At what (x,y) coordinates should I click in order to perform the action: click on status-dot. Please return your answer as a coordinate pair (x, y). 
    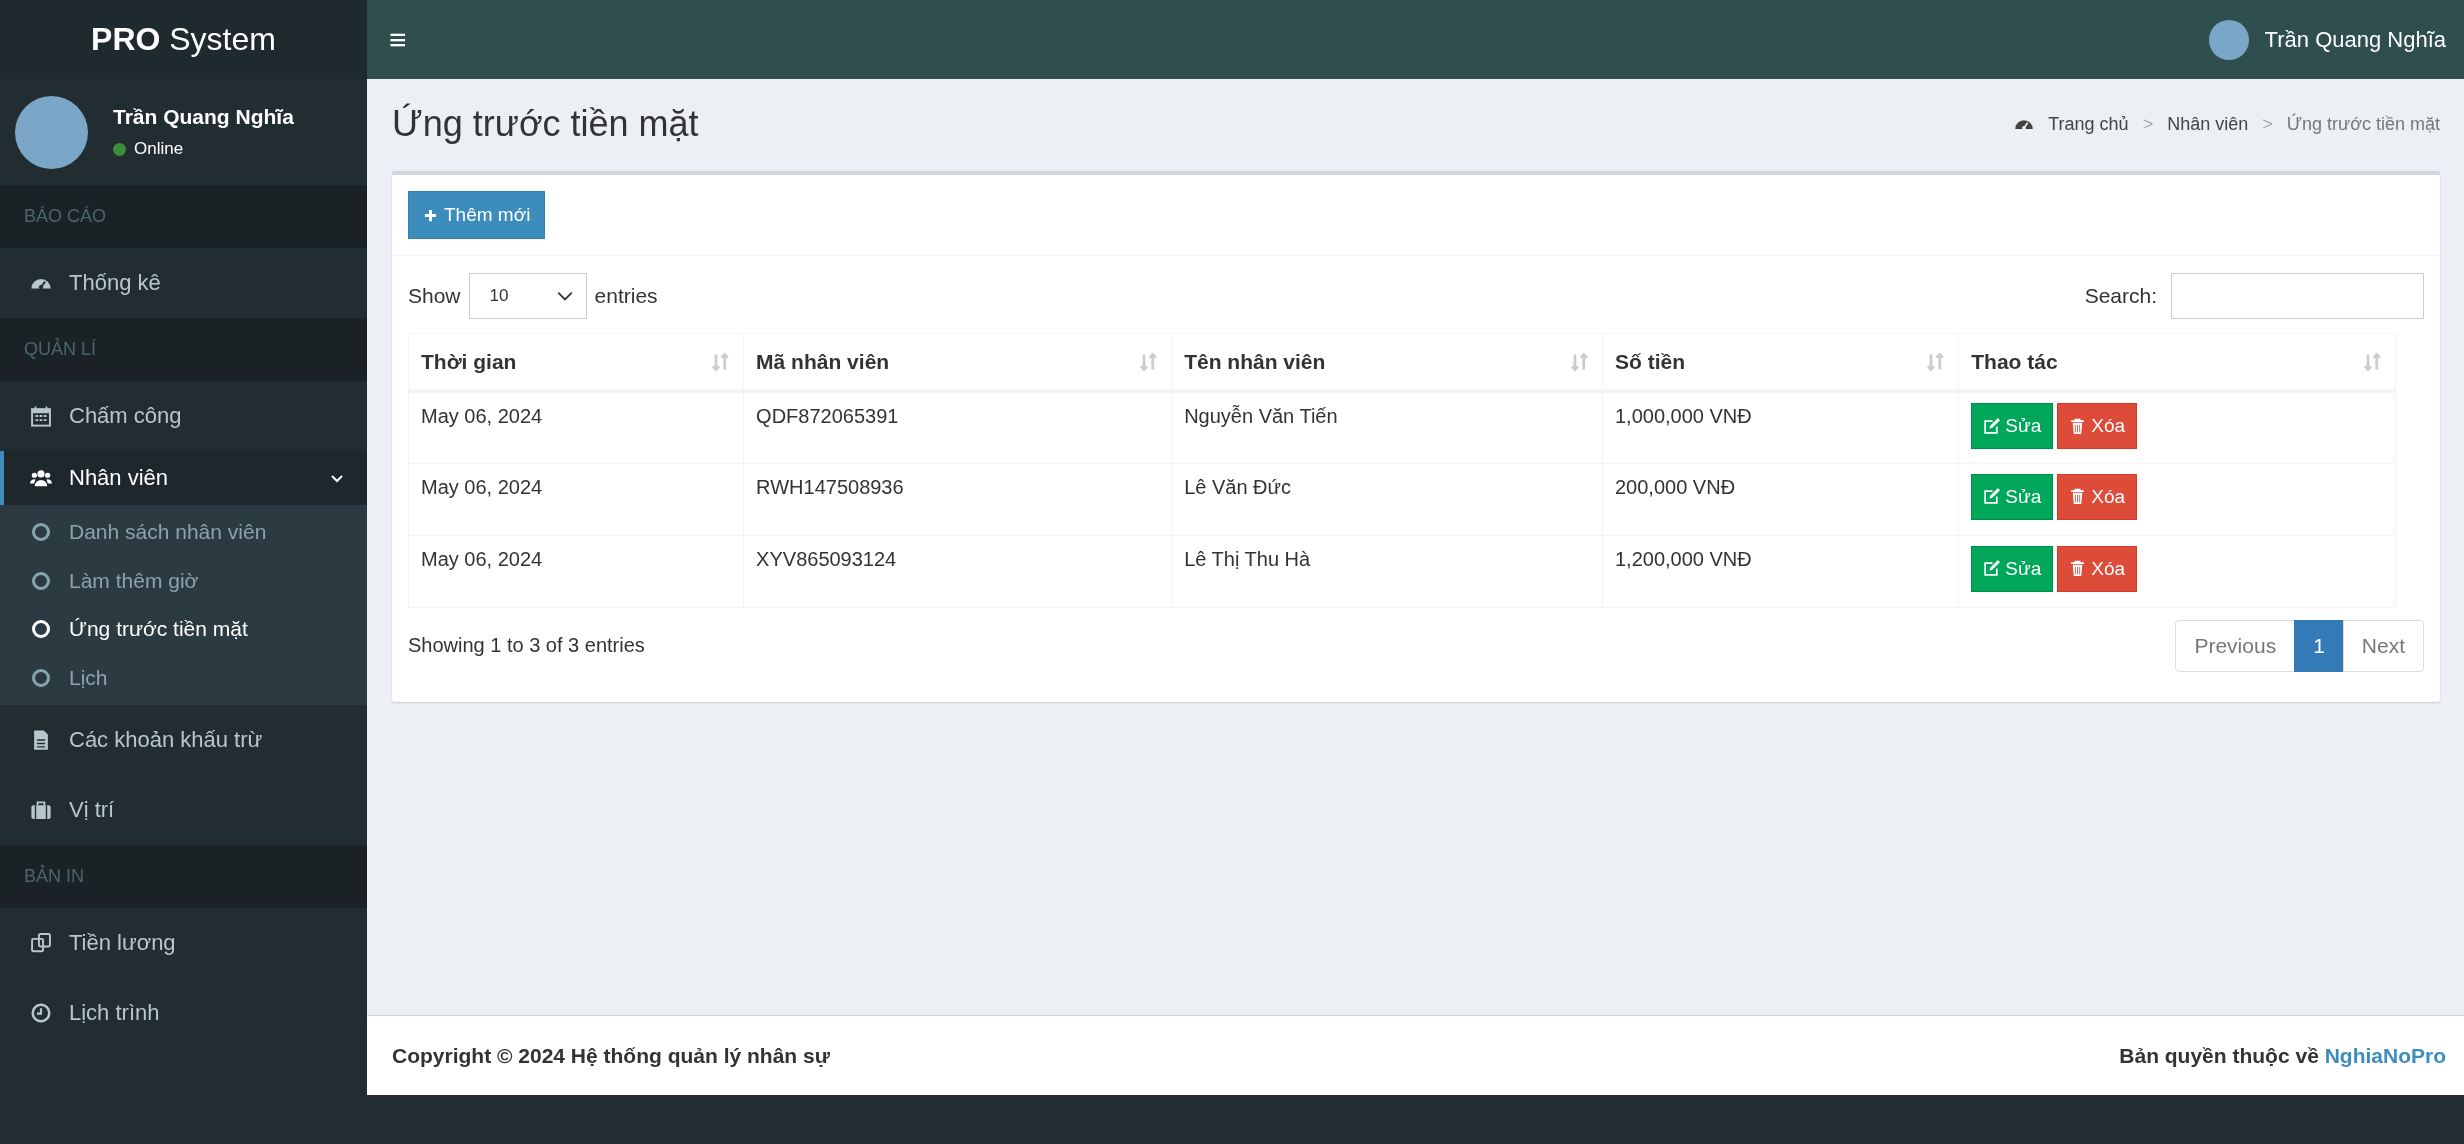
    Looking at the image, I should click on (119, 149).